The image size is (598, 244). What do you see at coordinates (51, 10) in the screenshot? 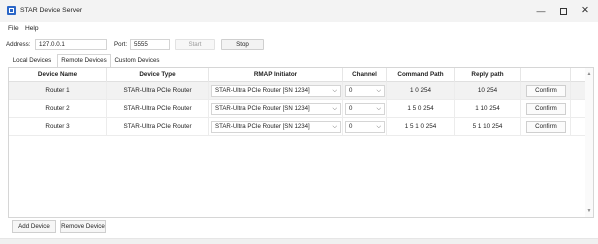
I see `window-title: STAR Device Server` at bounding box center [51, 10].